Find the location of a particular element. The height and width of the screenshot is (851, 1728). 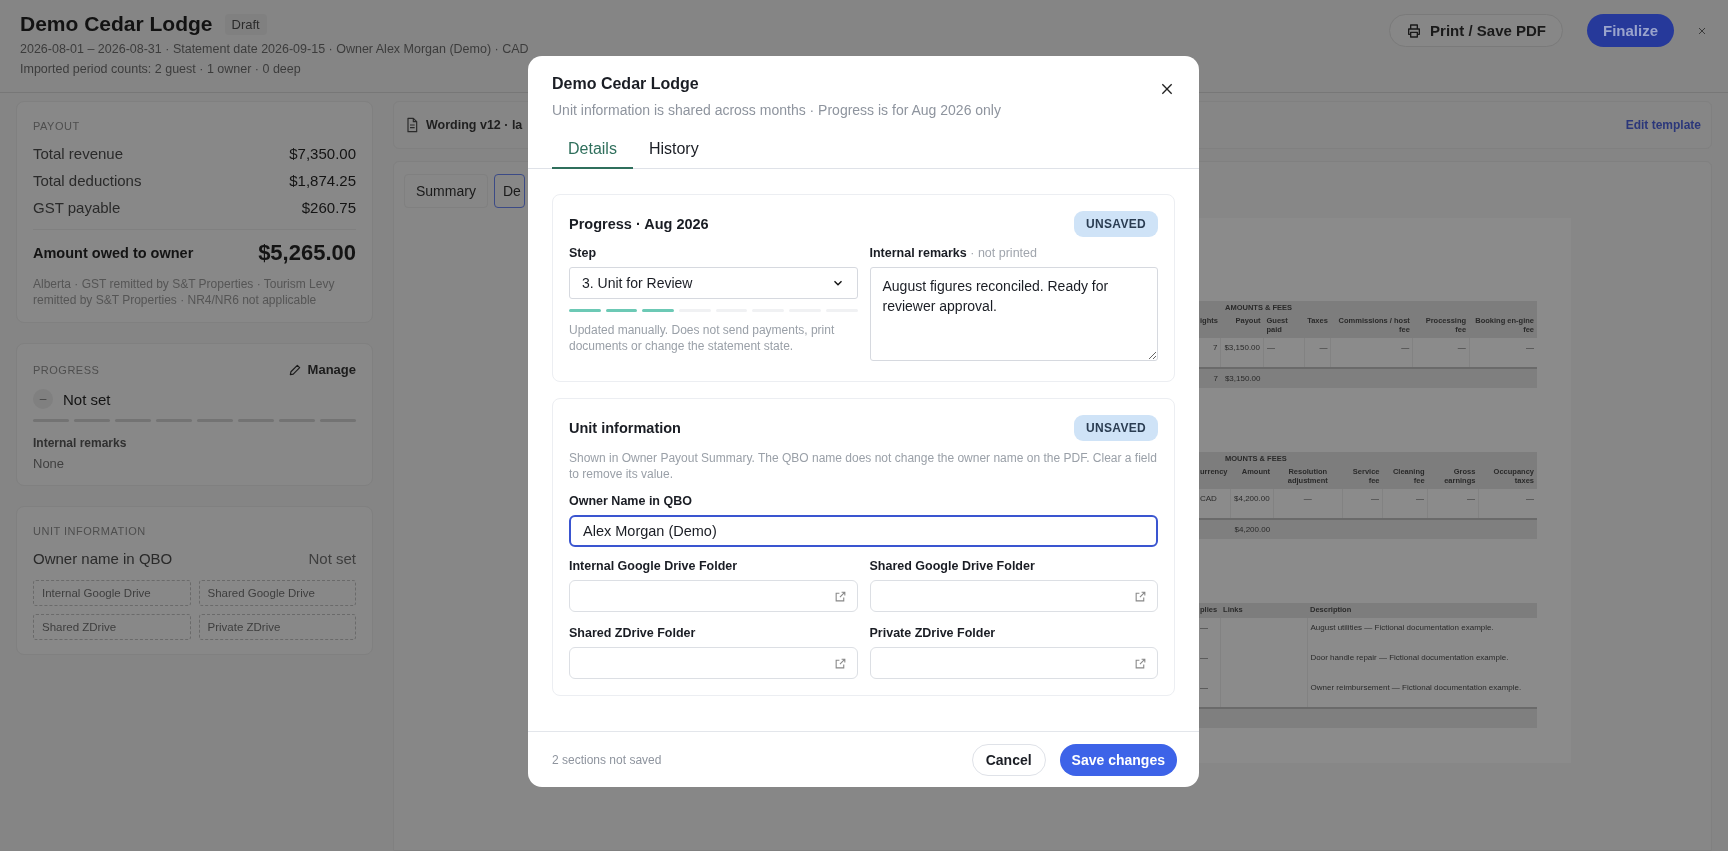

import-counts: Imported period counts: 2 guest · 1 owner · 0 deep is located at coordinates (161, 69).